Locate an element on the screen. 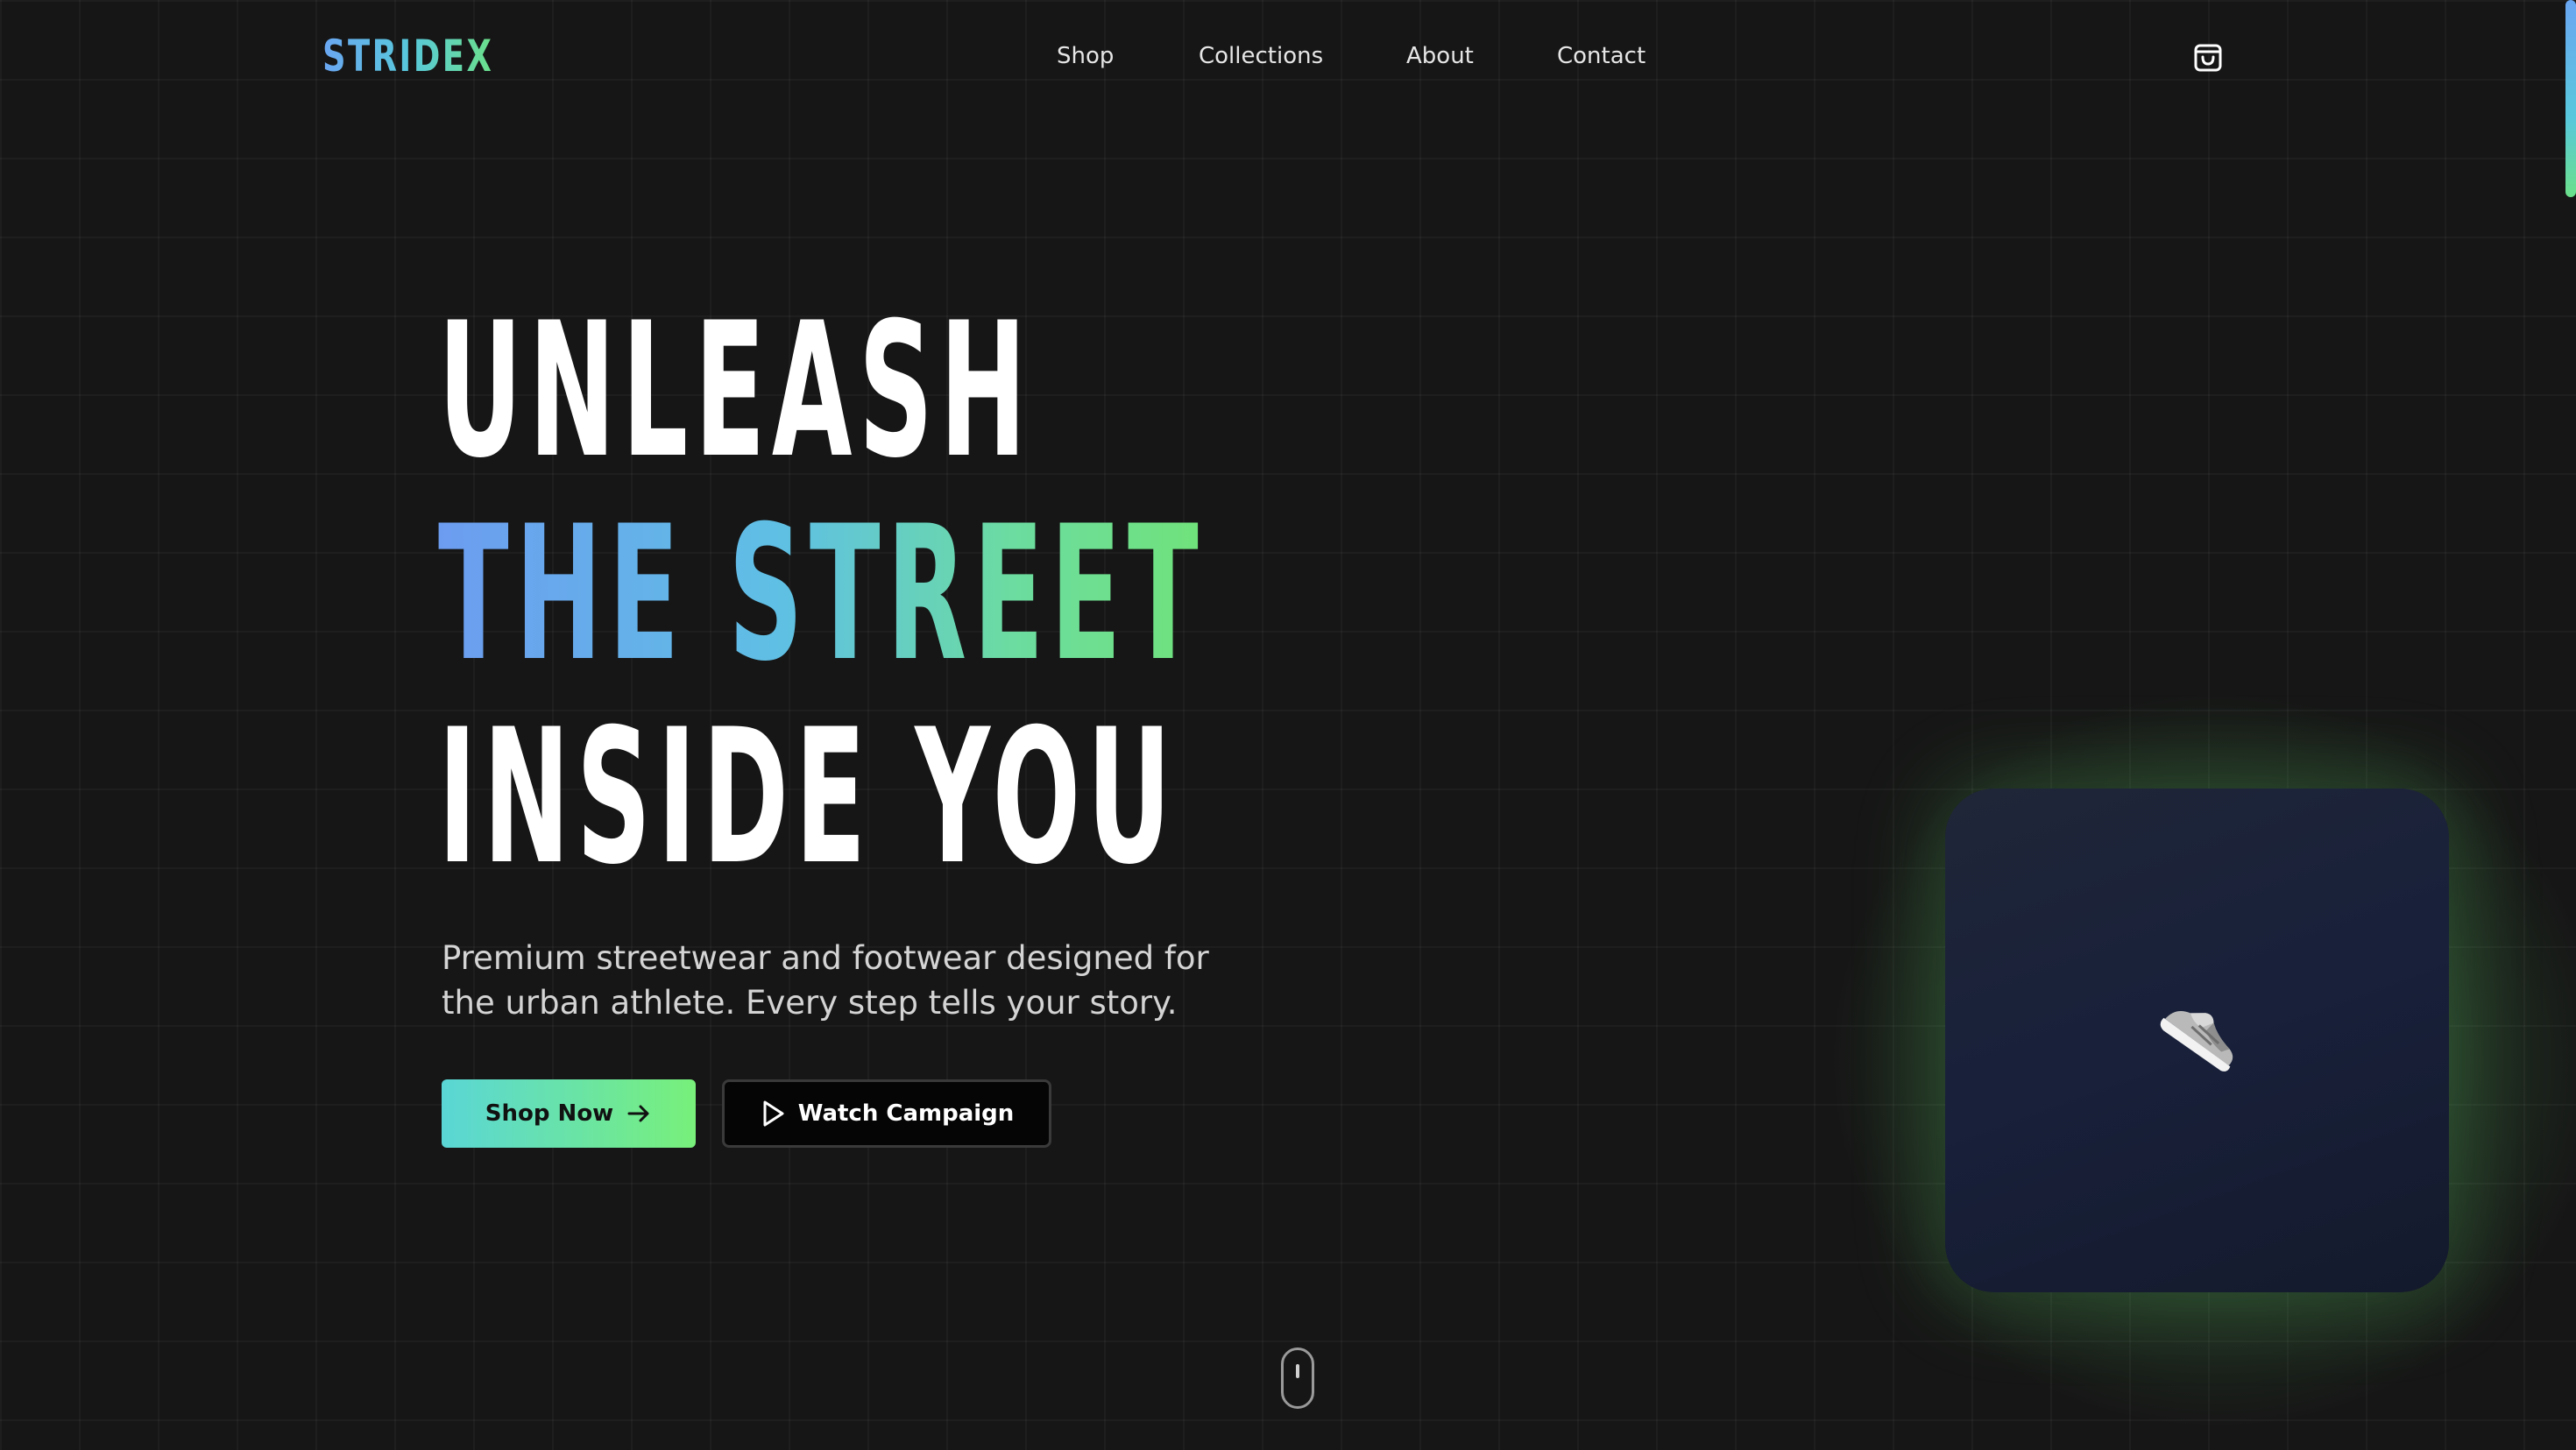  nav-link-contact: Contact is located at coordinates (1601, 56).